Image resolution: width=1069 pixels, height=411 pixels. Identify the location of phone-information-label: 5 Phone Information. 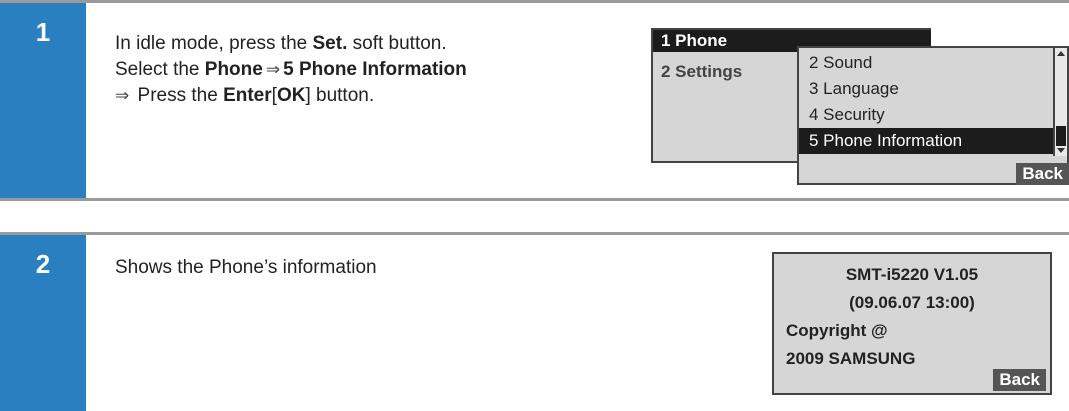
(375, 69).